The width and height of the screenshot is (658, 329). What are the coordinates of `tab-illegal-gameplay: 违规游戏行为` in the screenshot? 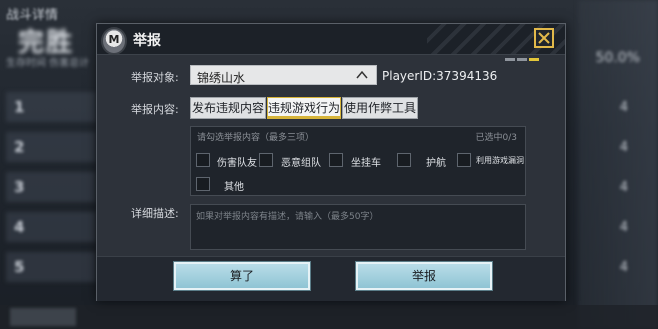 It's located at (304, 108).